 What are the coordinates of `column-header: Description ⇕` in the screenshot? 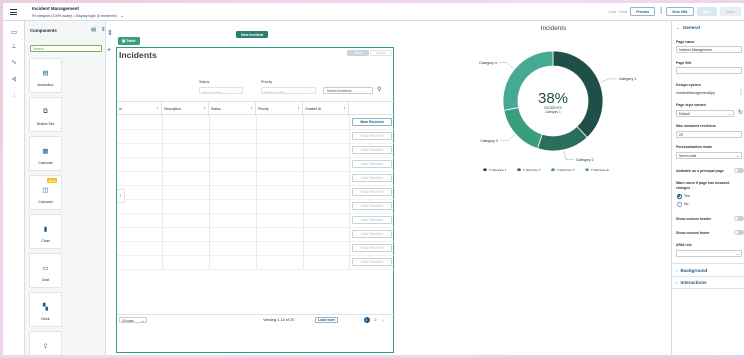 It's located at (185, 109).